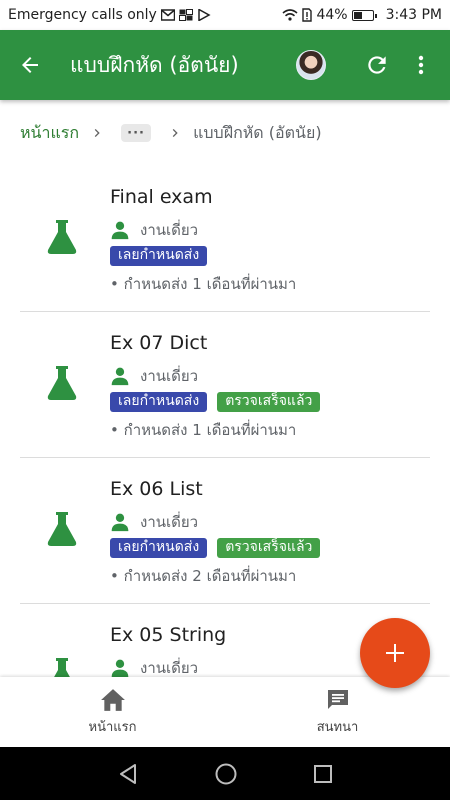 Image resolution: width=450 pixels, height=800 pixels. I want to click on back-triangle-icon, so click(128, 774).